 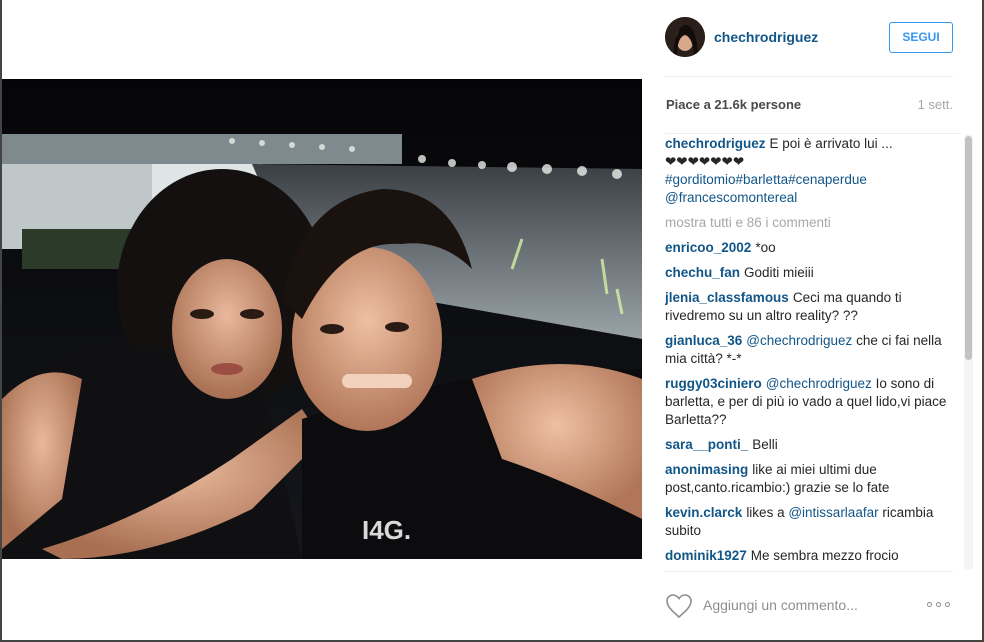 I want to click on comment: chechu_fan Goditi mieiii, so click(x=809, y=273).